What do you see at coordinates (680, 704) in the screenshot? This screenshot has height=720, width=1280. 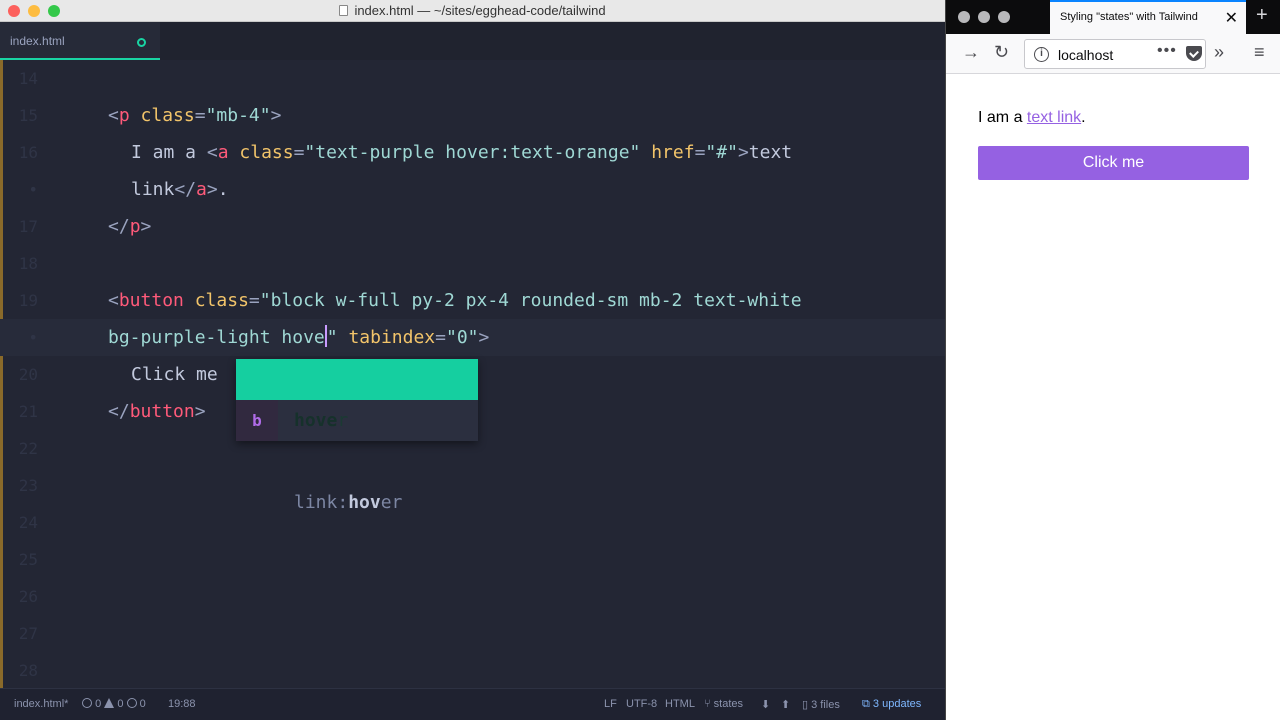 I see `grammar-selector: HTML` at bounding box center [680, 704].